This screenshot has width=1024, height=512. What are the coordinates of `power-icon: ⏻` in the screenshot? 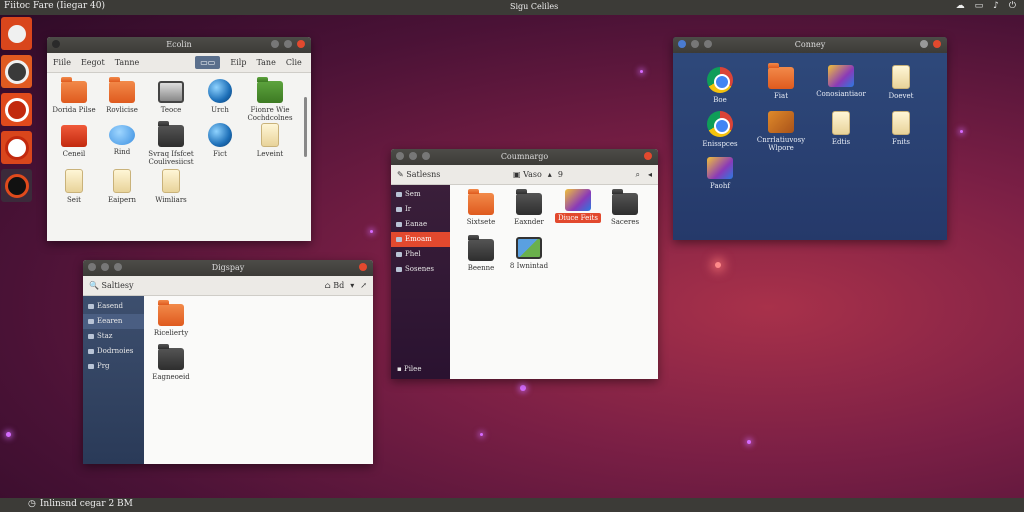 It's located at (1012, 6).